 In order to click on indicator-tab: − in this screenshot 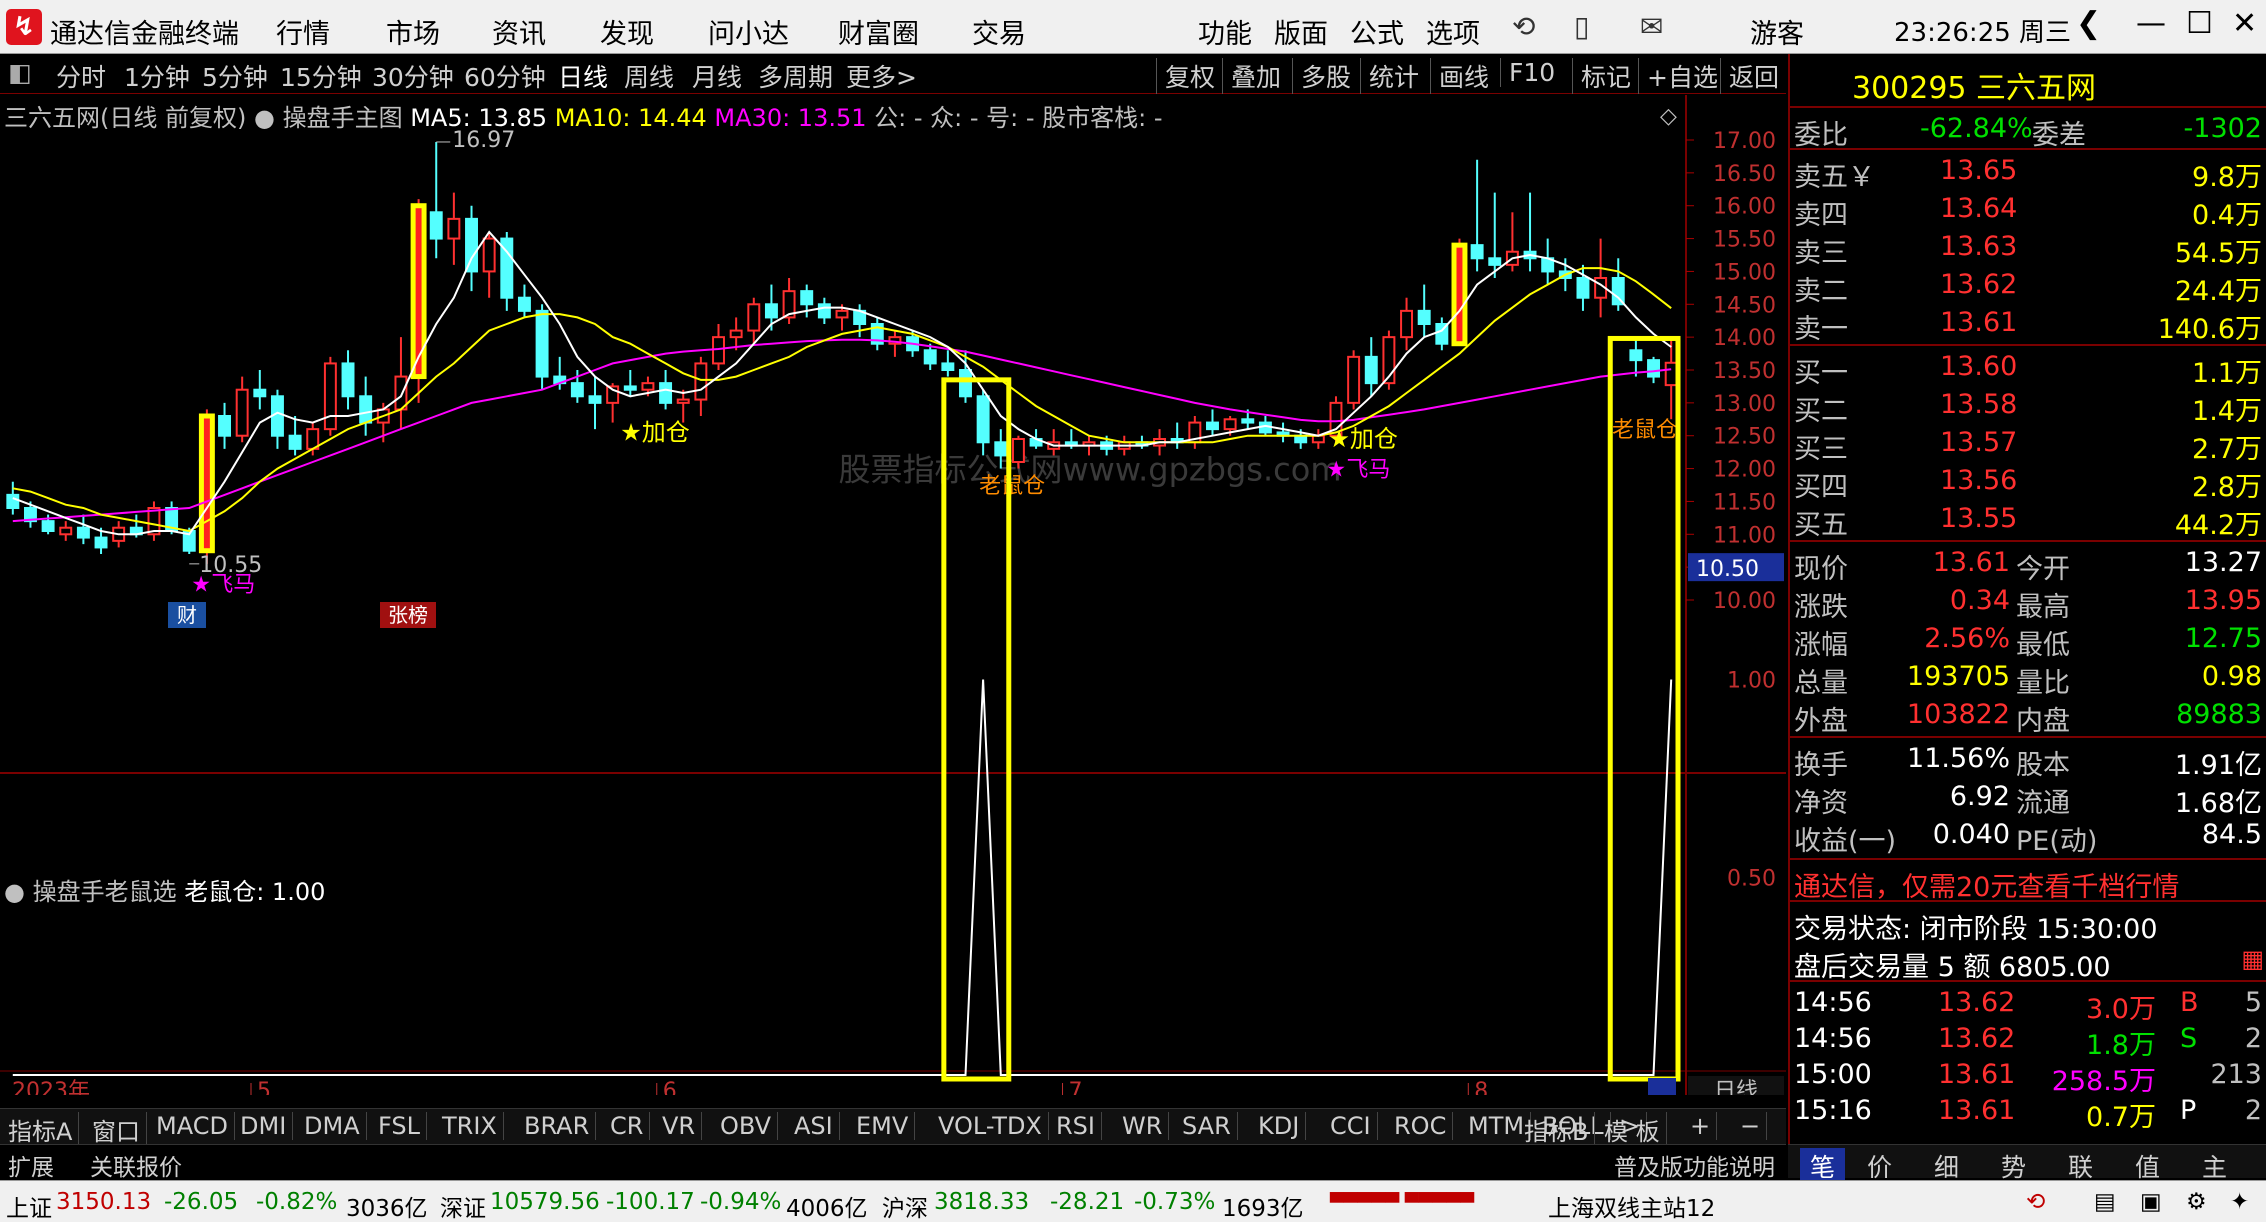, I will do `click(1754, 1126)`.